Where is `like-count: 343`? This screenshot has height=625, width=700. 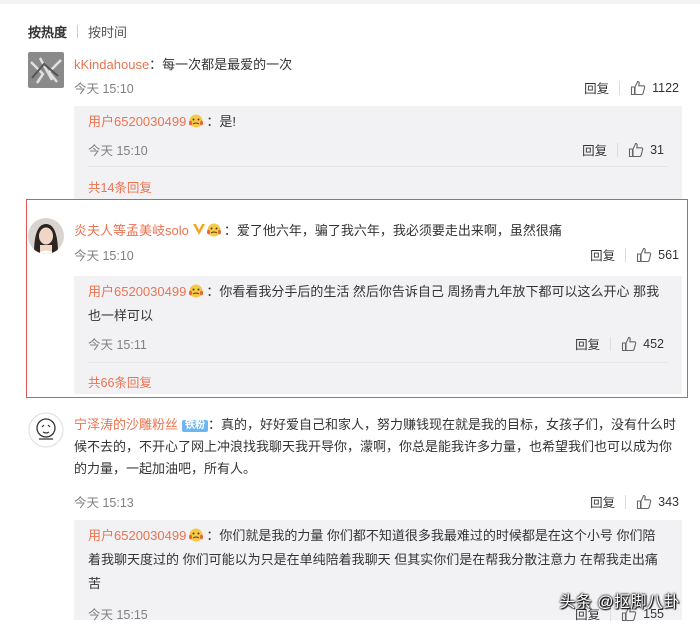 like-count: 343 is located at coordinates (668, 501).